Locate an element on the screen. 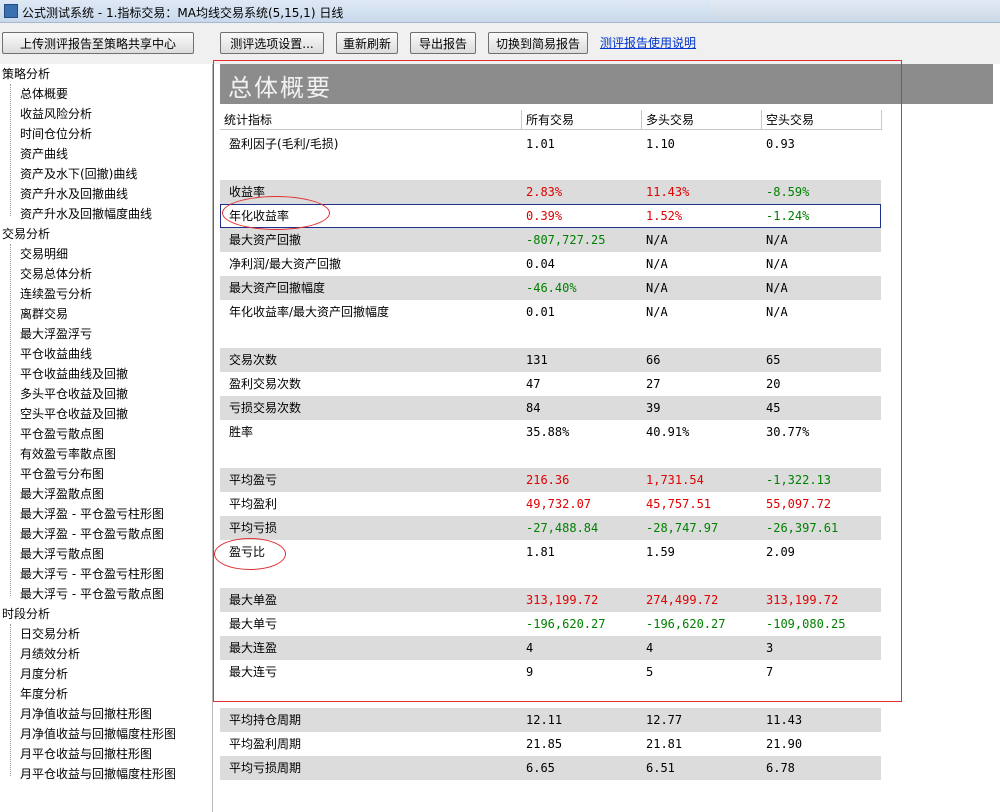 The height and width of the screenshot is (812, 1000). tree-item: 资产升水及回撤曲线 is located at coordinates (74, 194).